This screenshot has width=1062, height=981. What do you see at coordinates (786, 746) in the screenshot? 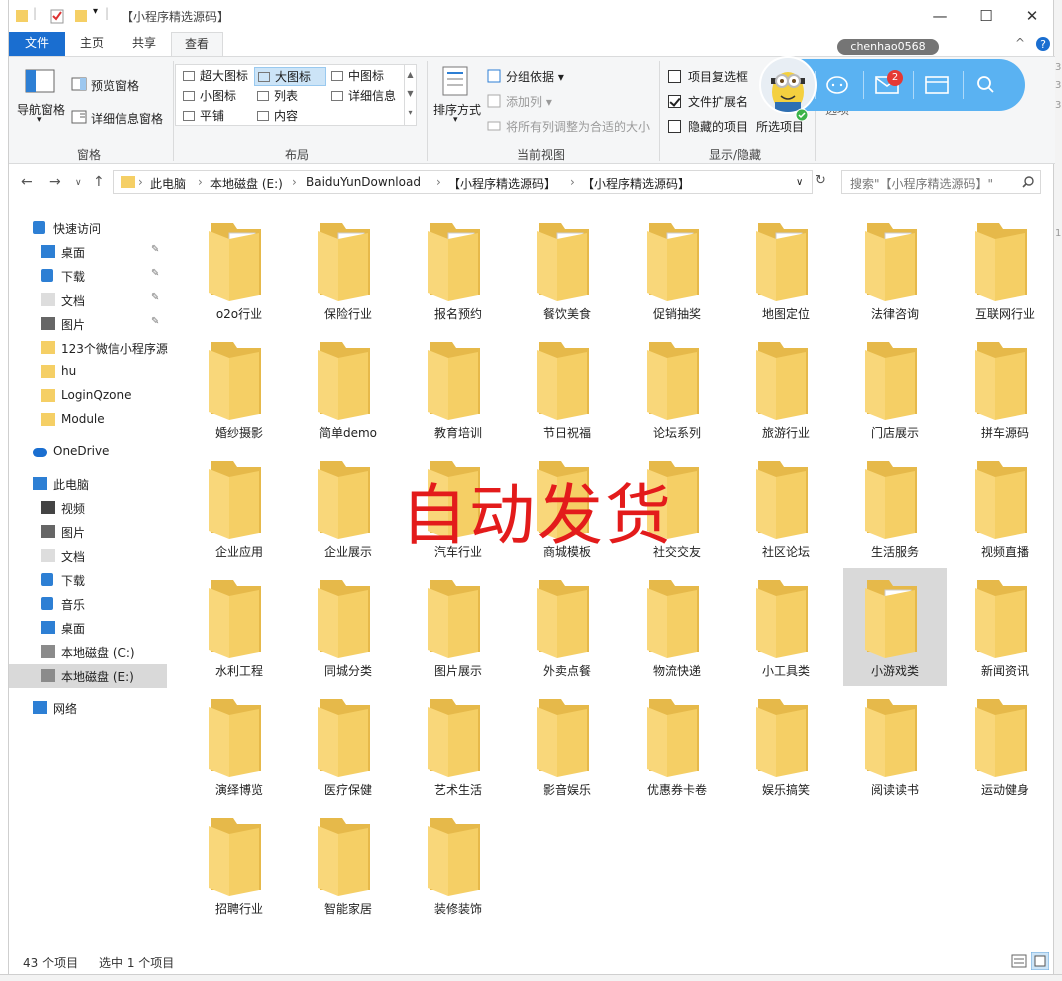
I see `folder-item: 娱乐搞笑` at bounding box center [786, 746].